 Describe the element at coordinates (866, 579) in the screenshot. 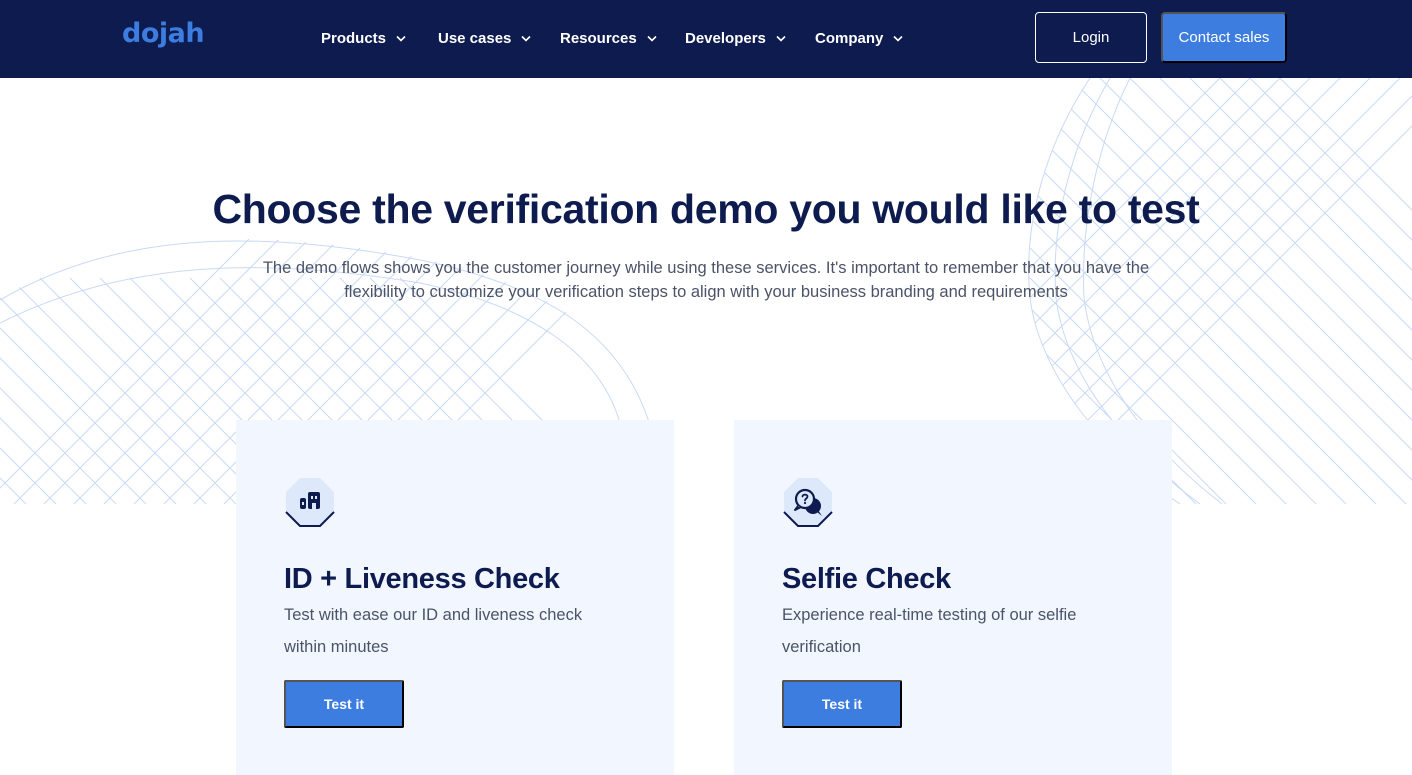

I see `card-title: Selfie Check` at that location.